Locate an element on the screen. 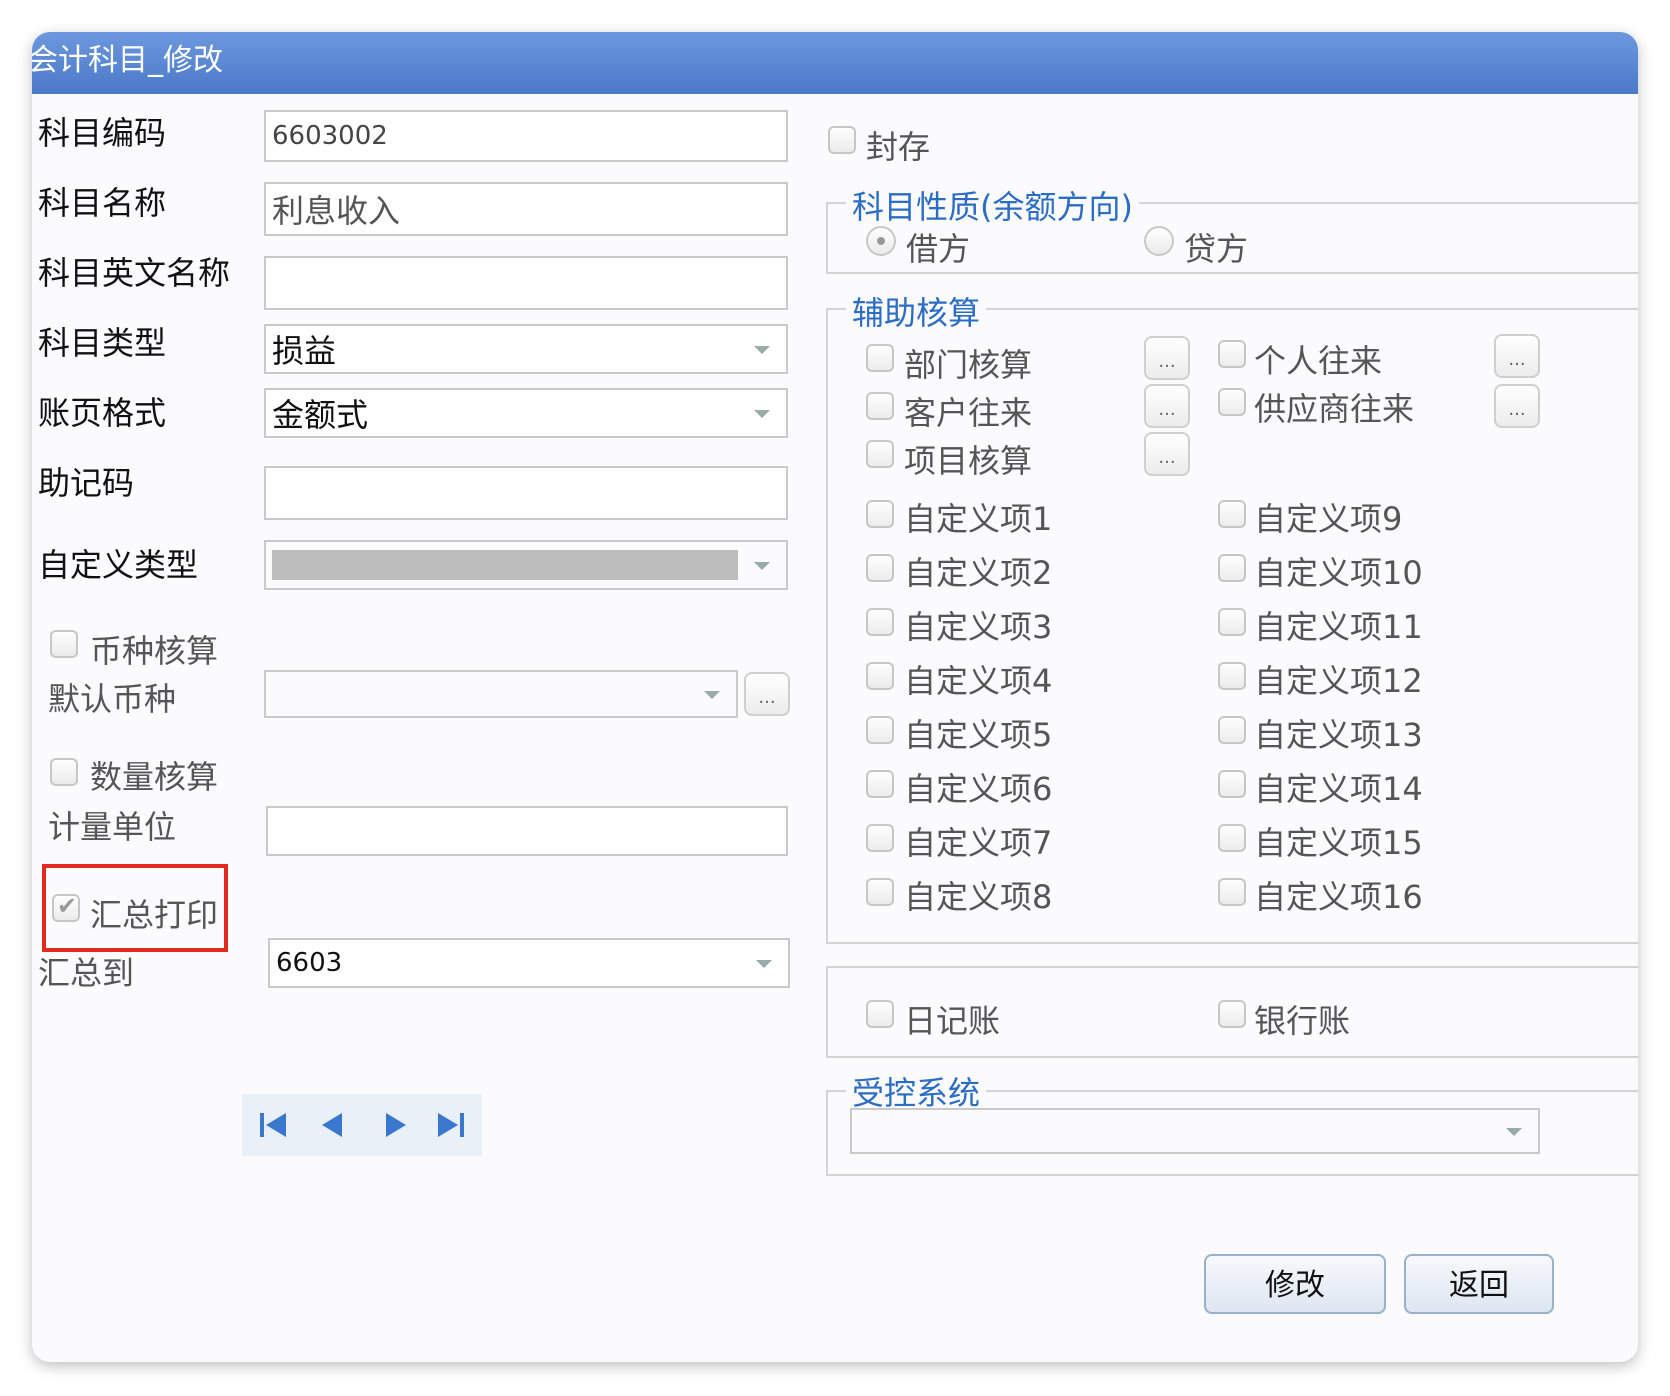 The width and height of the screenshot is (1670, 1396). project-label: 项目核算 is located at coordinates (968, 461).